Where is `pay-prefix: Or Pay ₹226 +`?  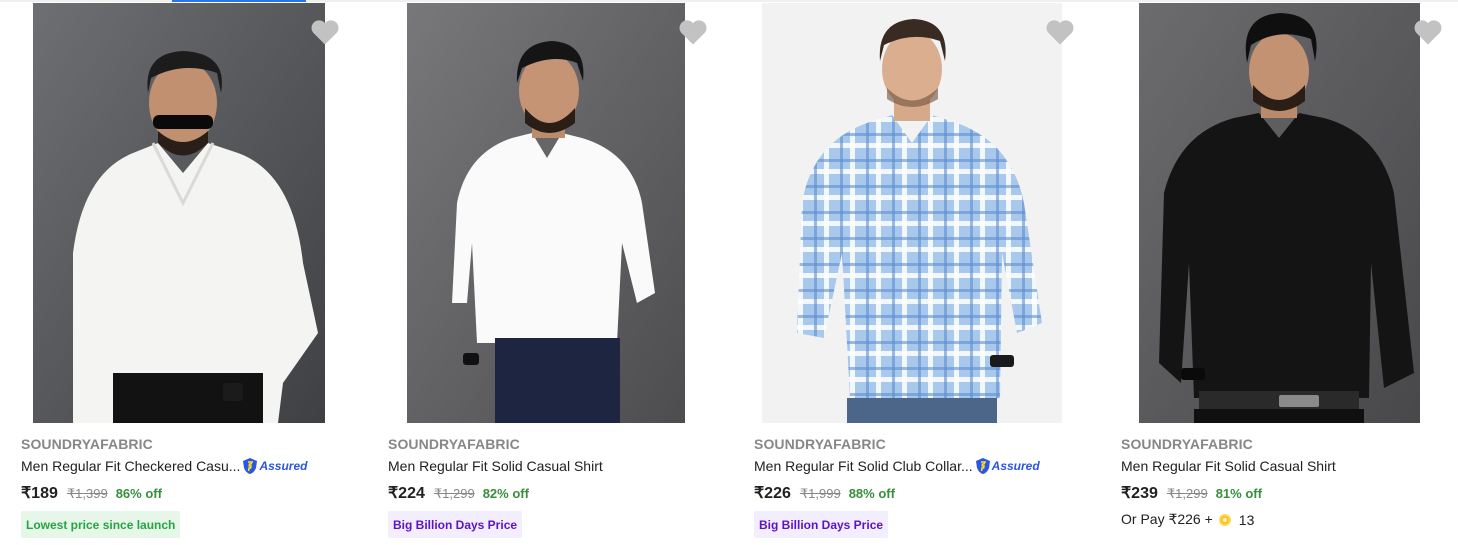 pay-prefix: Or Pay ₹226 + is located at coordinates (1167, 519).